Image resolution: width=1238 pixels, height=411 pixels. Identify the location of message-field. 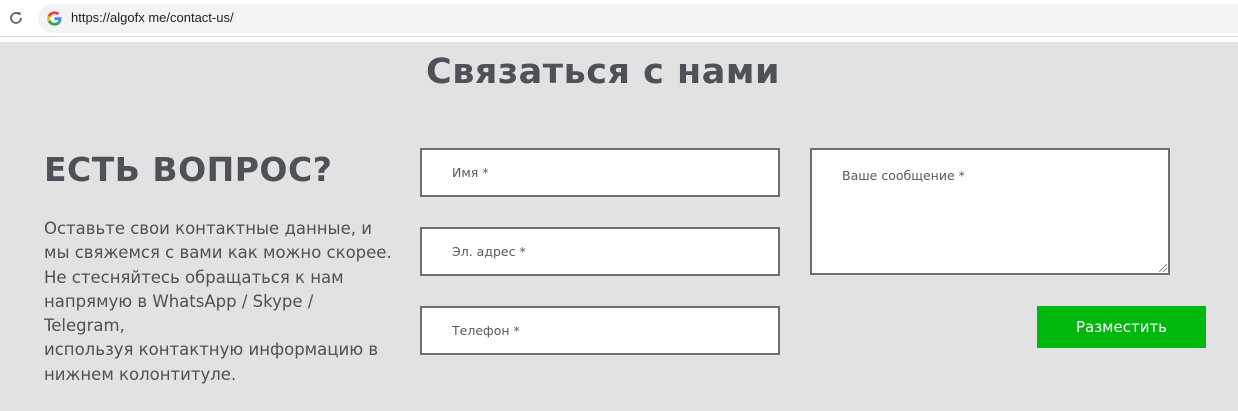
(990, 211).